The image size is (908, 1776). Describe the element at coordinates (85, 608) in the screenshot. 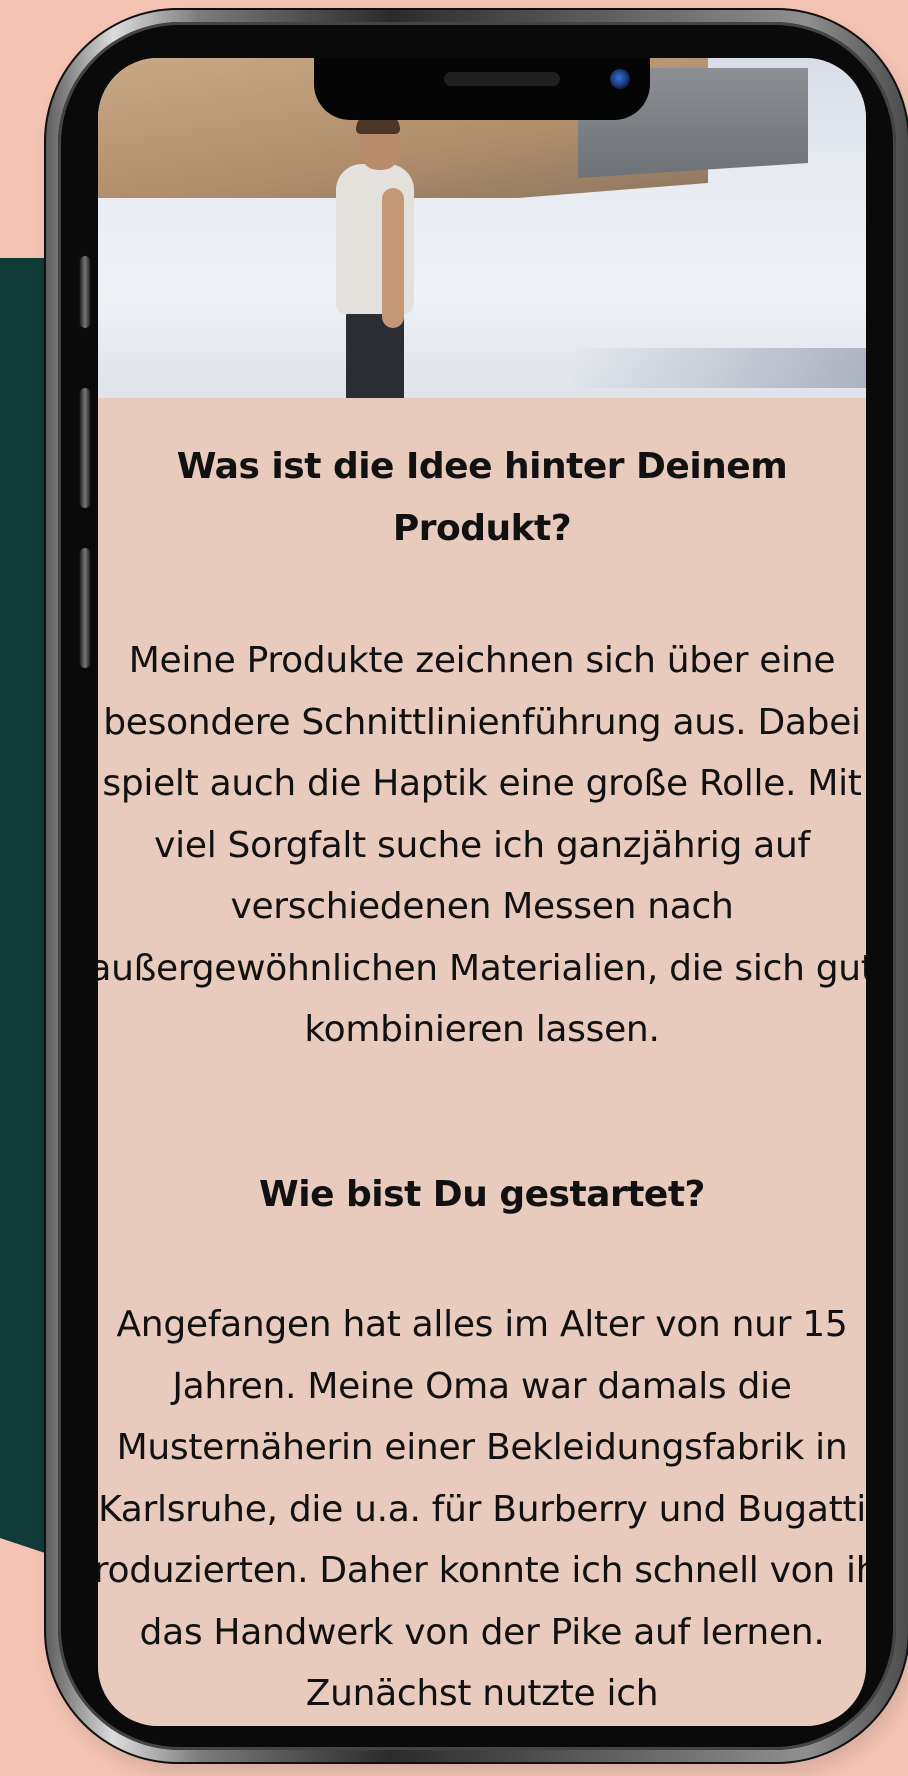

I see `volume-down-button` at that location.